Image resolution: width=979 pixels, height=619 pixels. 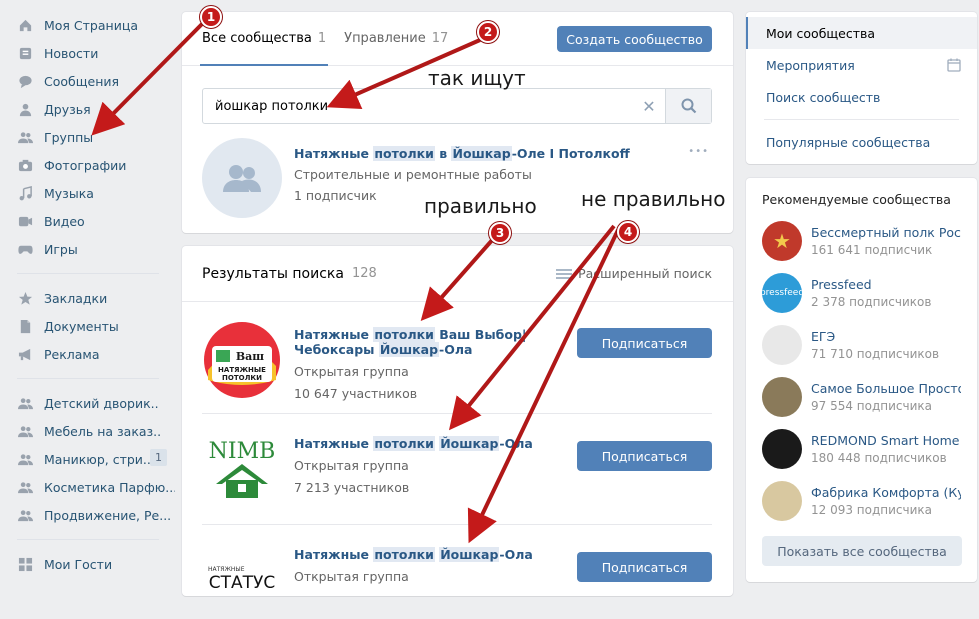 I want to click on sidebar-item: Игры, so click(x=87, y=249).